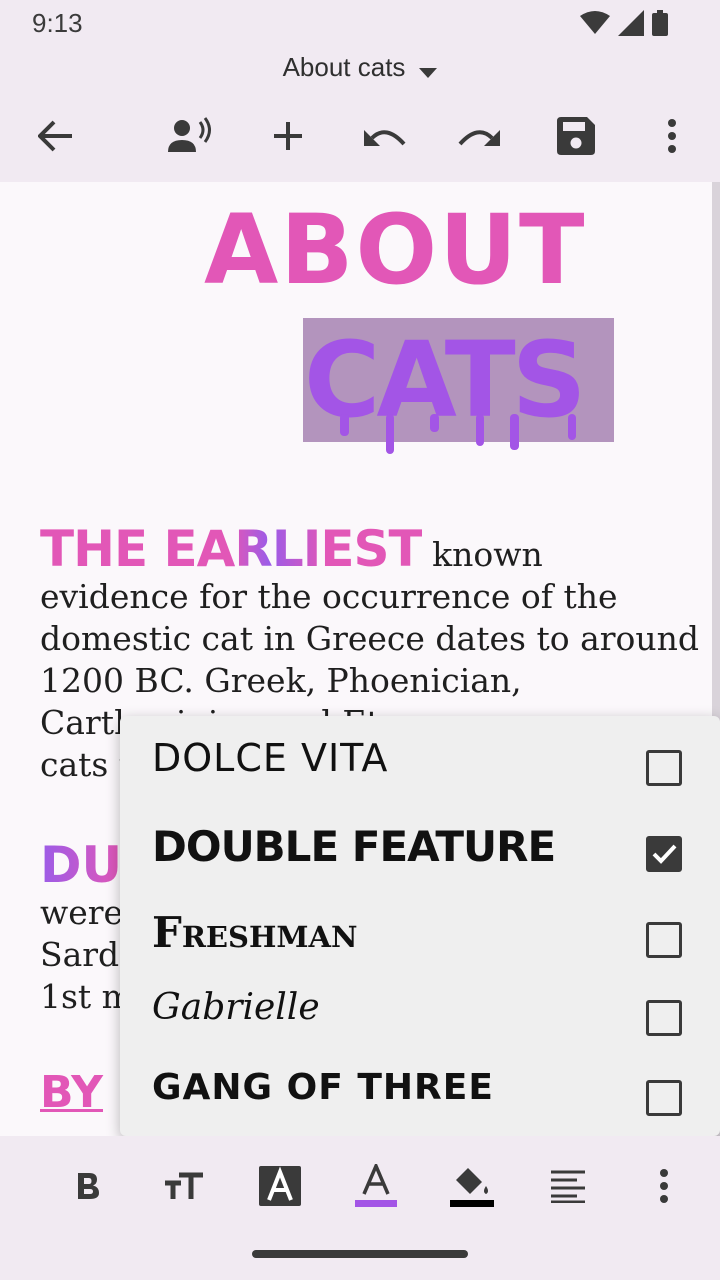 Image resolution: width=720 pixels, height=1280 pixels. I want to click on bold-icon, so click(88, 1186).